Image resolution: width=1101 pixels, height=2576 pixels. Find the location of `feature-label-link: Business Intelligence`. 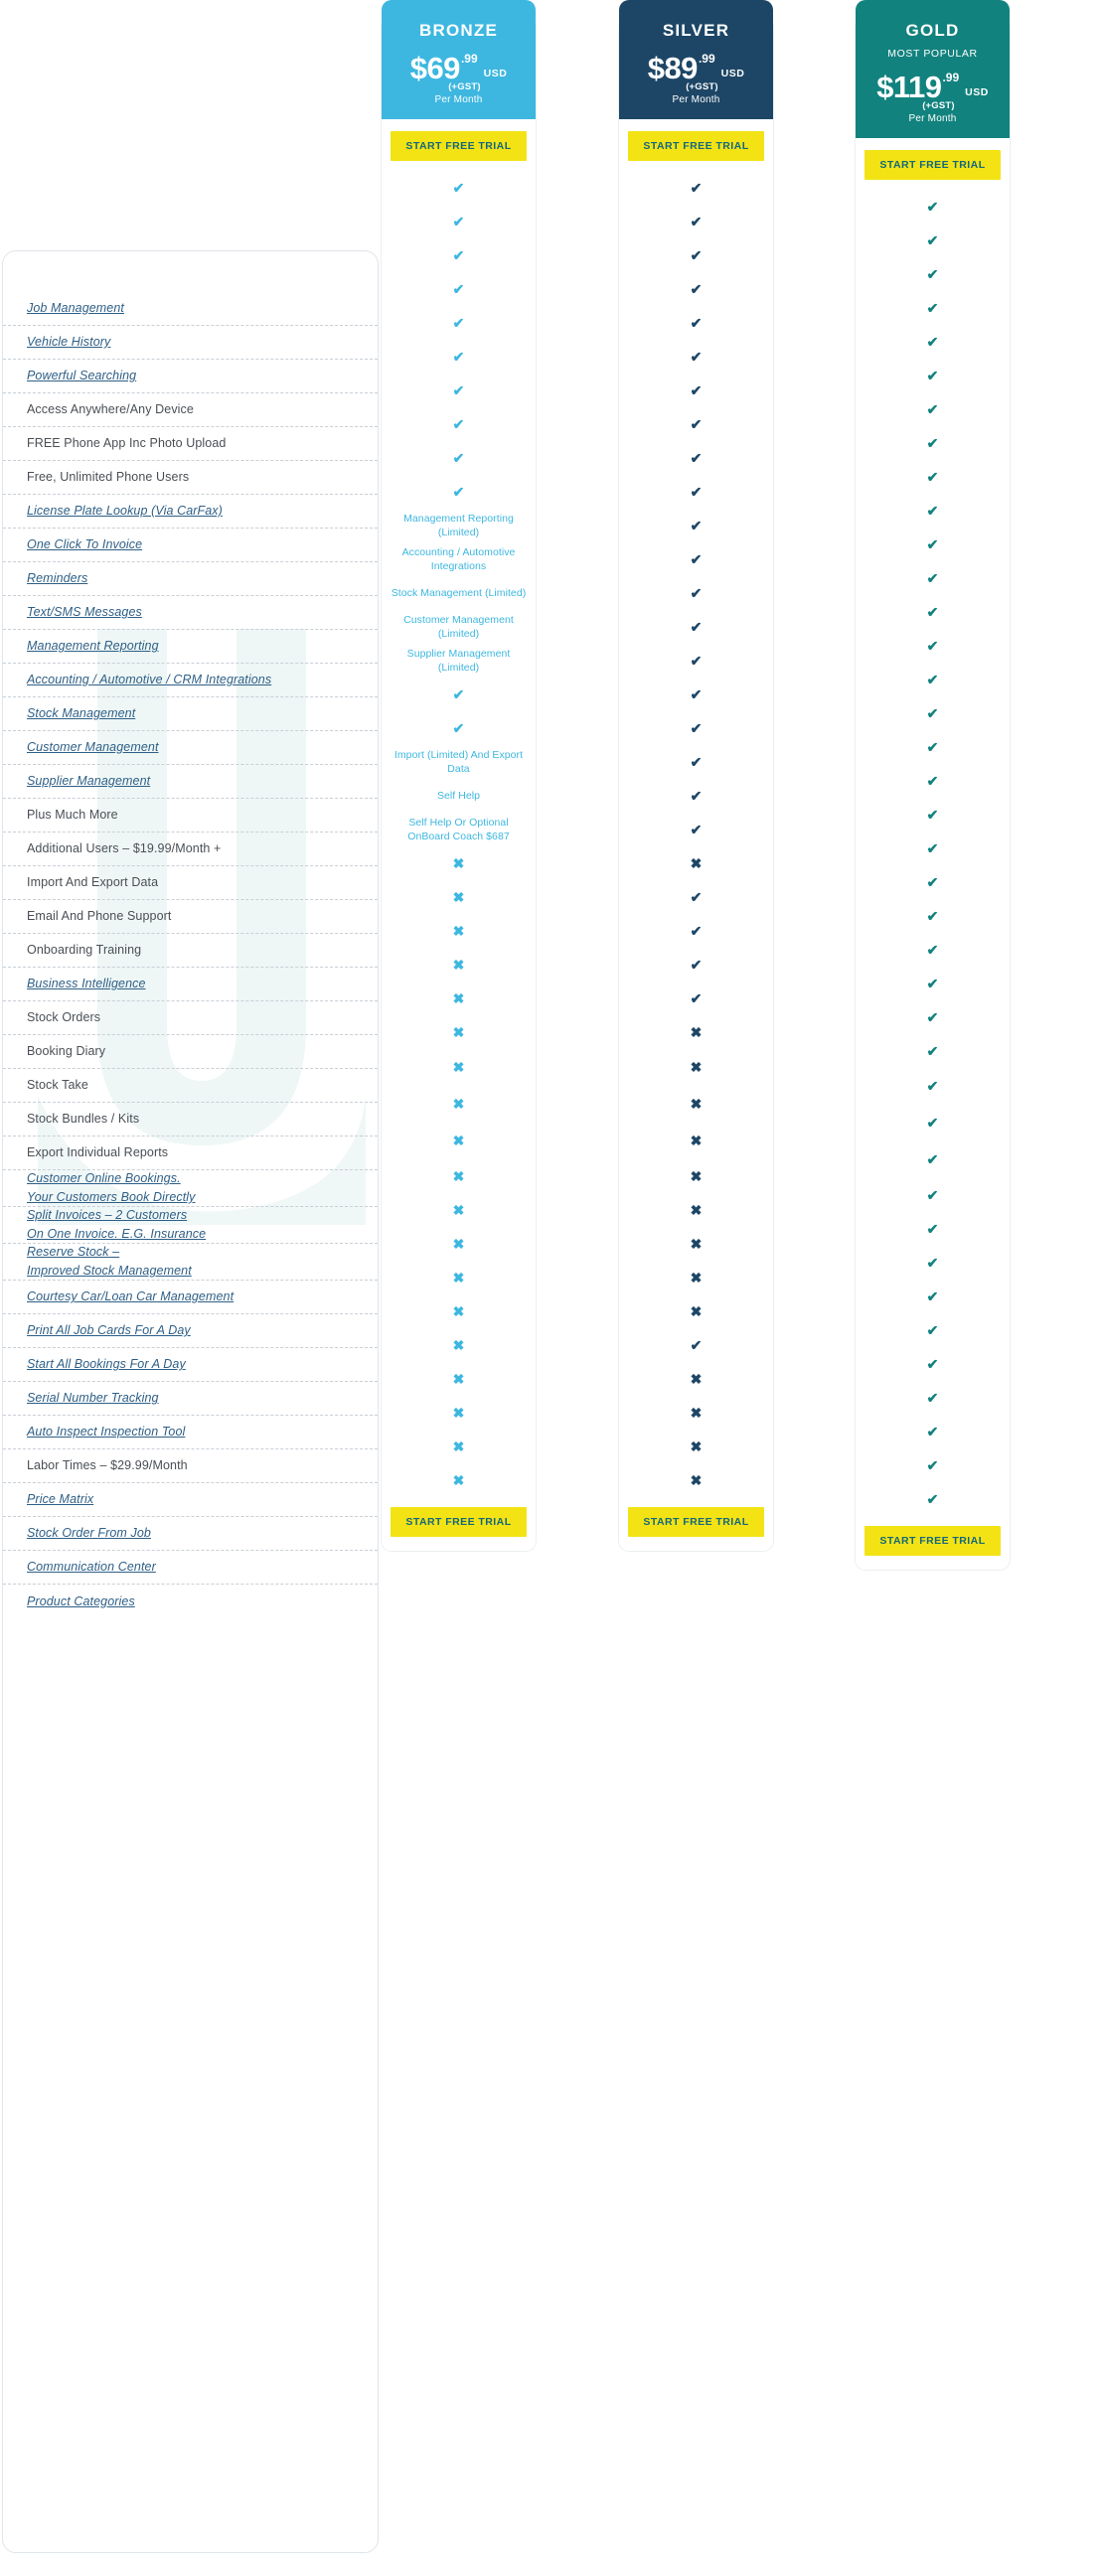

feature-label-link: Business Intelligence is located at coordinates (86, 984).